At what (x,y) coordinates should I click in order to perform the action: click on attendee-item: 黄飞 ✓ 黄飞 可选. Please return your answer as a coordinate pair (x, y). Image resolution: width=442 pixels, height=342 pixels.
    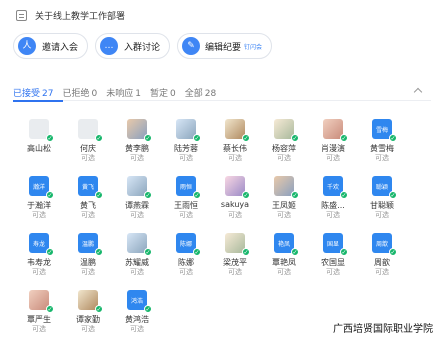
    Looking at the image, I should click on (88, 197).